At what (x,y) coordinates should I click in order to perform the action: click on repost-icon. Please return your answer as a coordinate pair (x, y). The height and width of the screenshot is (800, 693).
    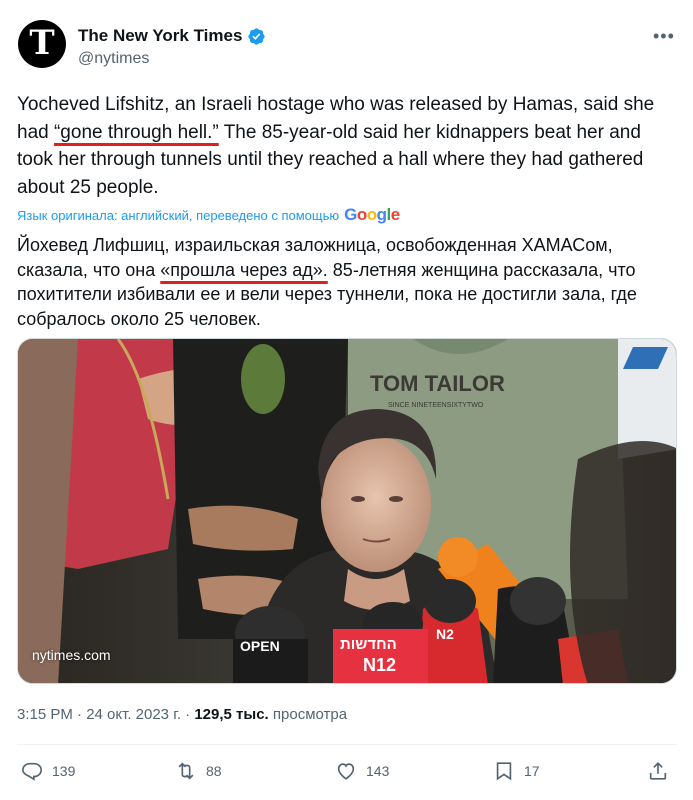
    Looking at the image, I should click on (186, 771).